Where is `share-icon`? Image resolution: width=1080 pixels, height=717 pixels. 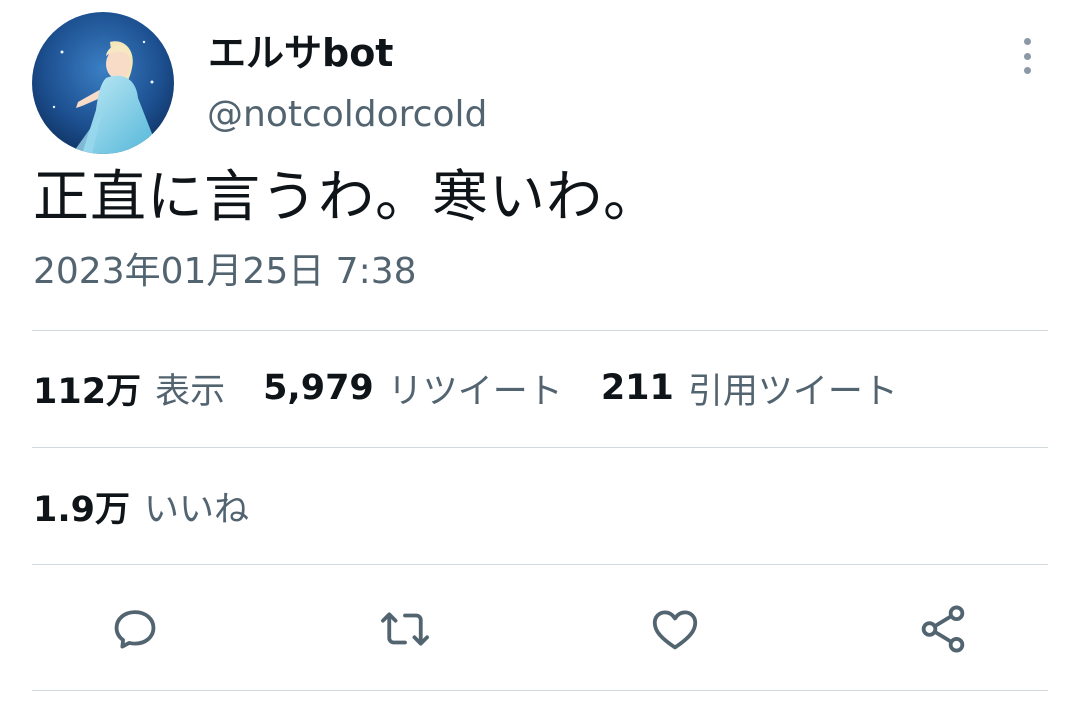 share-icon is located at coordinates (943, 629).